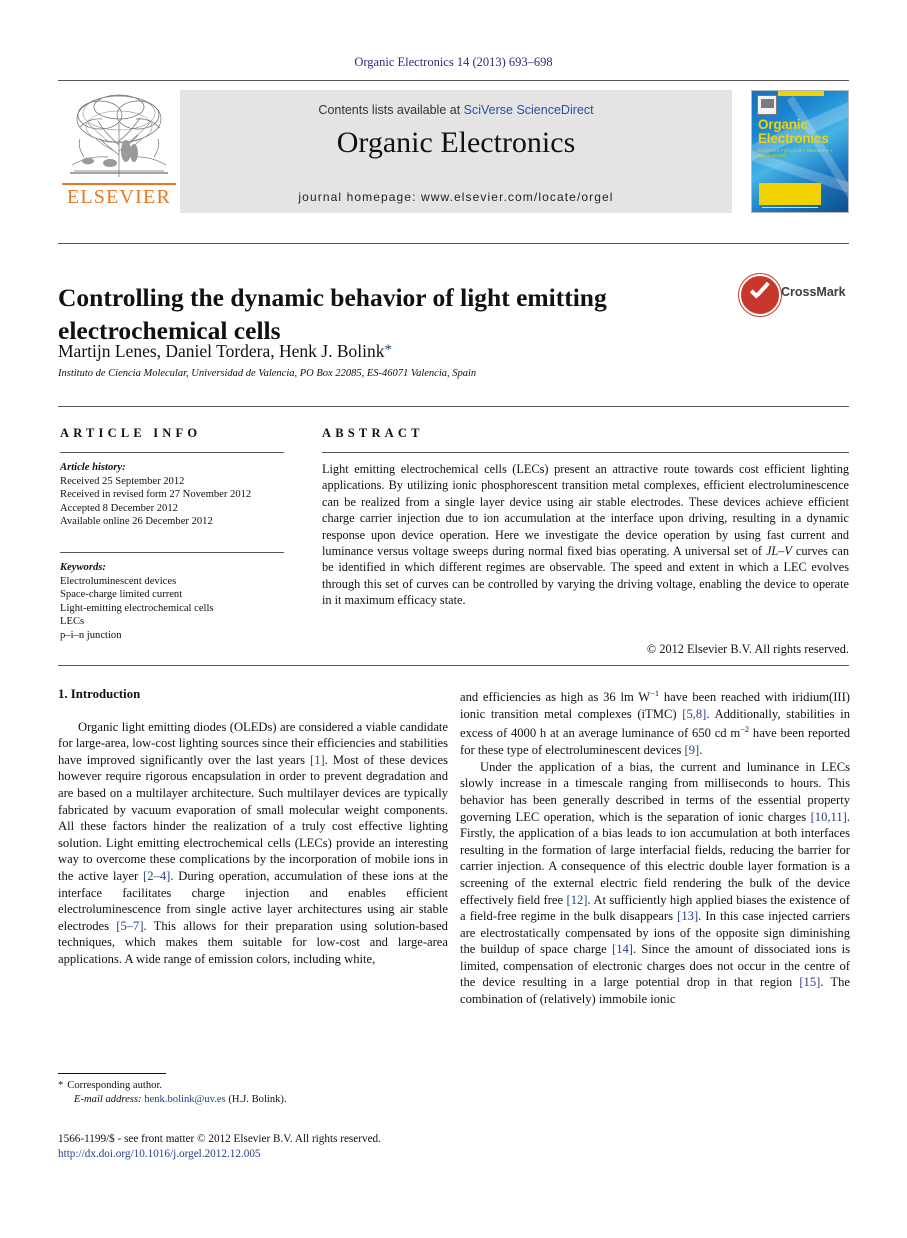 The height and width of the screenshot is (1238, 907). Describe the element at coordinates (790, 194) in the screenshot. I see `cover-bottom-block` at that location.